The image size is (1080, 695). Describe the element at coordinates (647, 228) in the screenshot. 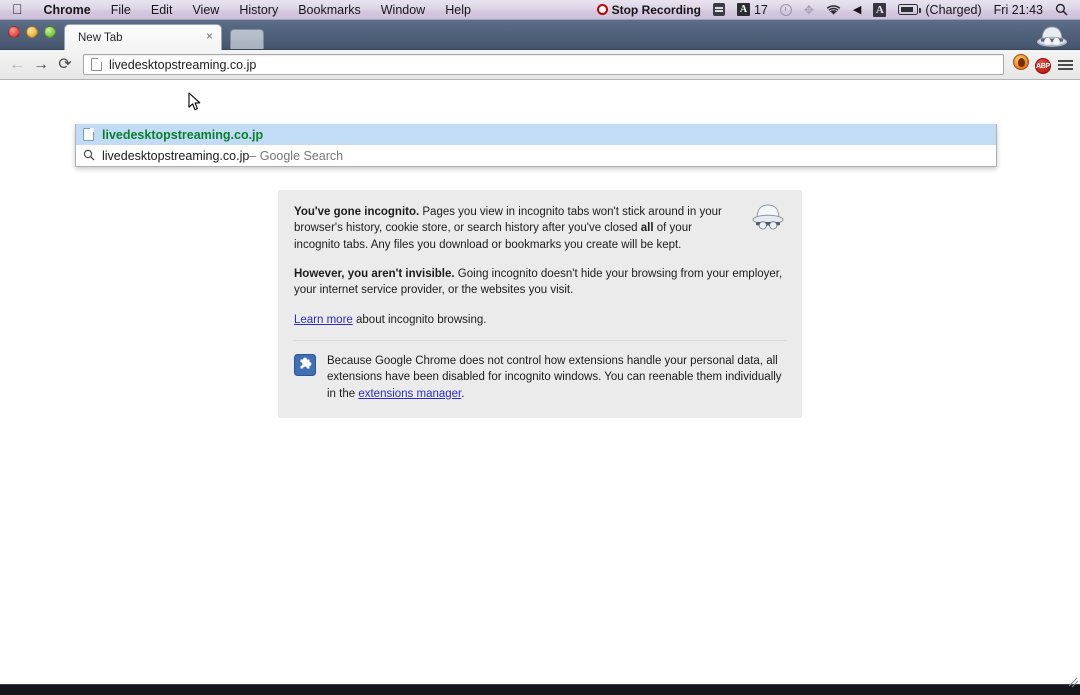

I see `incognito-body-1-bold: all` at that location.